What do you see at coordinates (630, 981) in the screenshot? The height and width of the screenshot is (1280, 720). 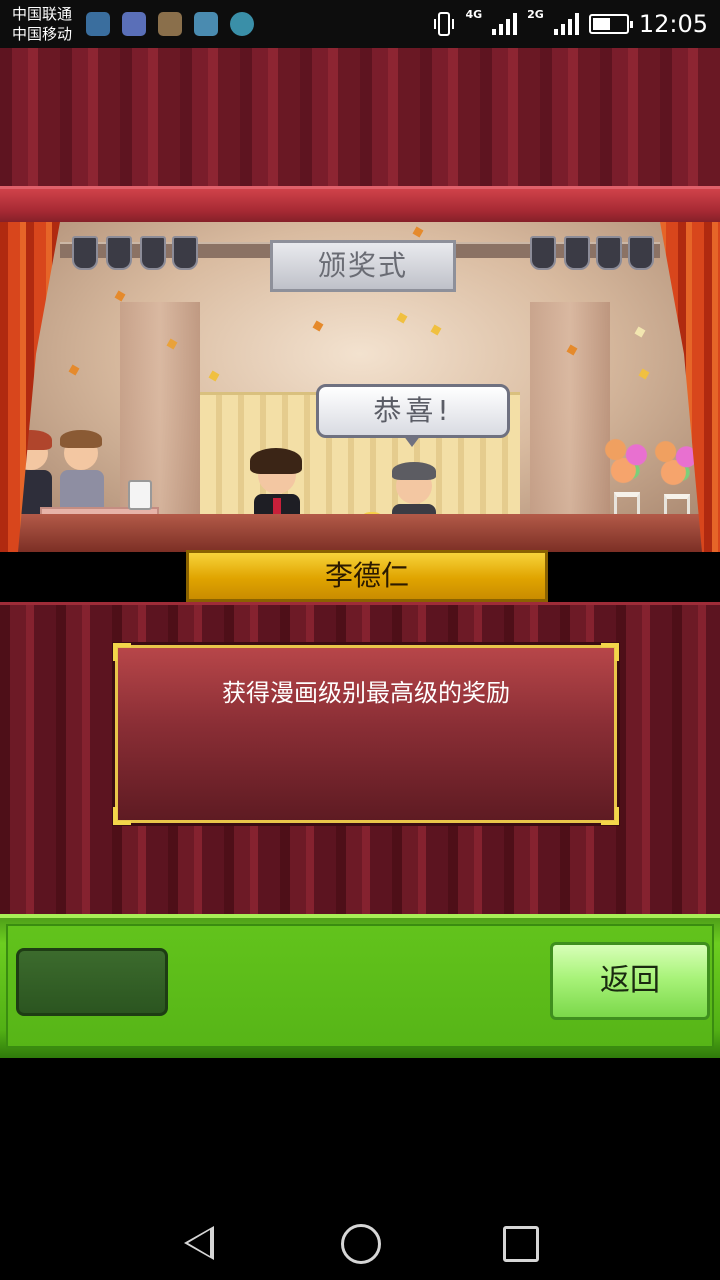 I see `back-button: 返回` at bounding box center [630, 981].